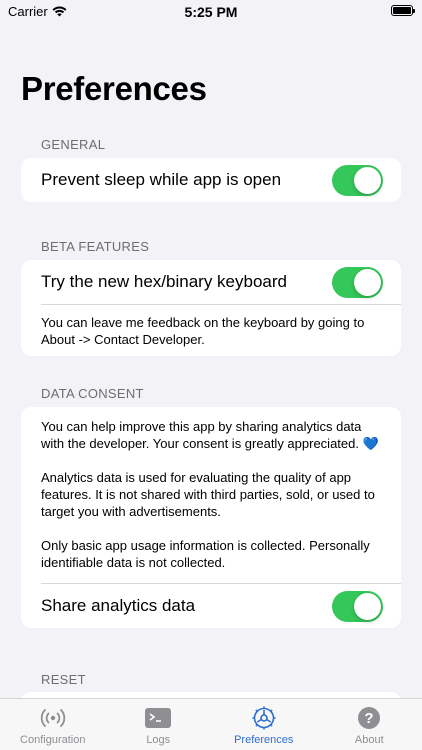 This screenshot has width=422, height=750. I want to click on tab-about: ? About, so click(369, 724).